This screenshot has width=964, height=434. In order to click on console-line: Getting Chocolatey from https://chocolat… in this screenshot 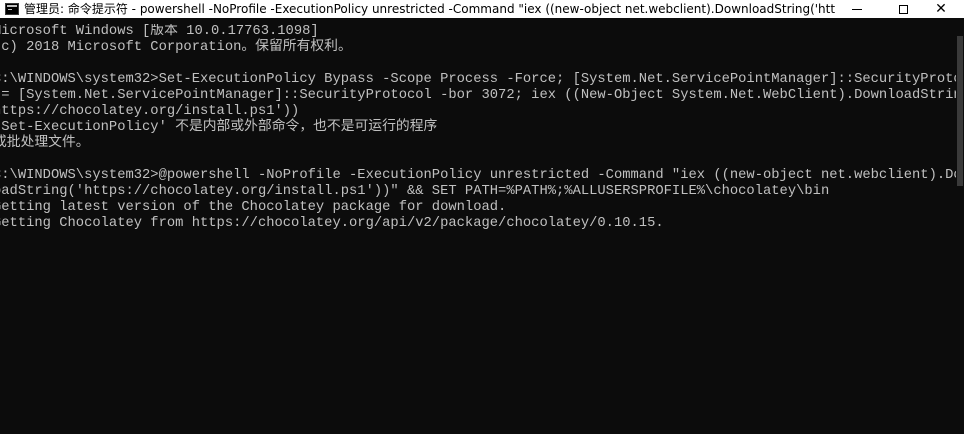, I will do `click(332, 223)`.